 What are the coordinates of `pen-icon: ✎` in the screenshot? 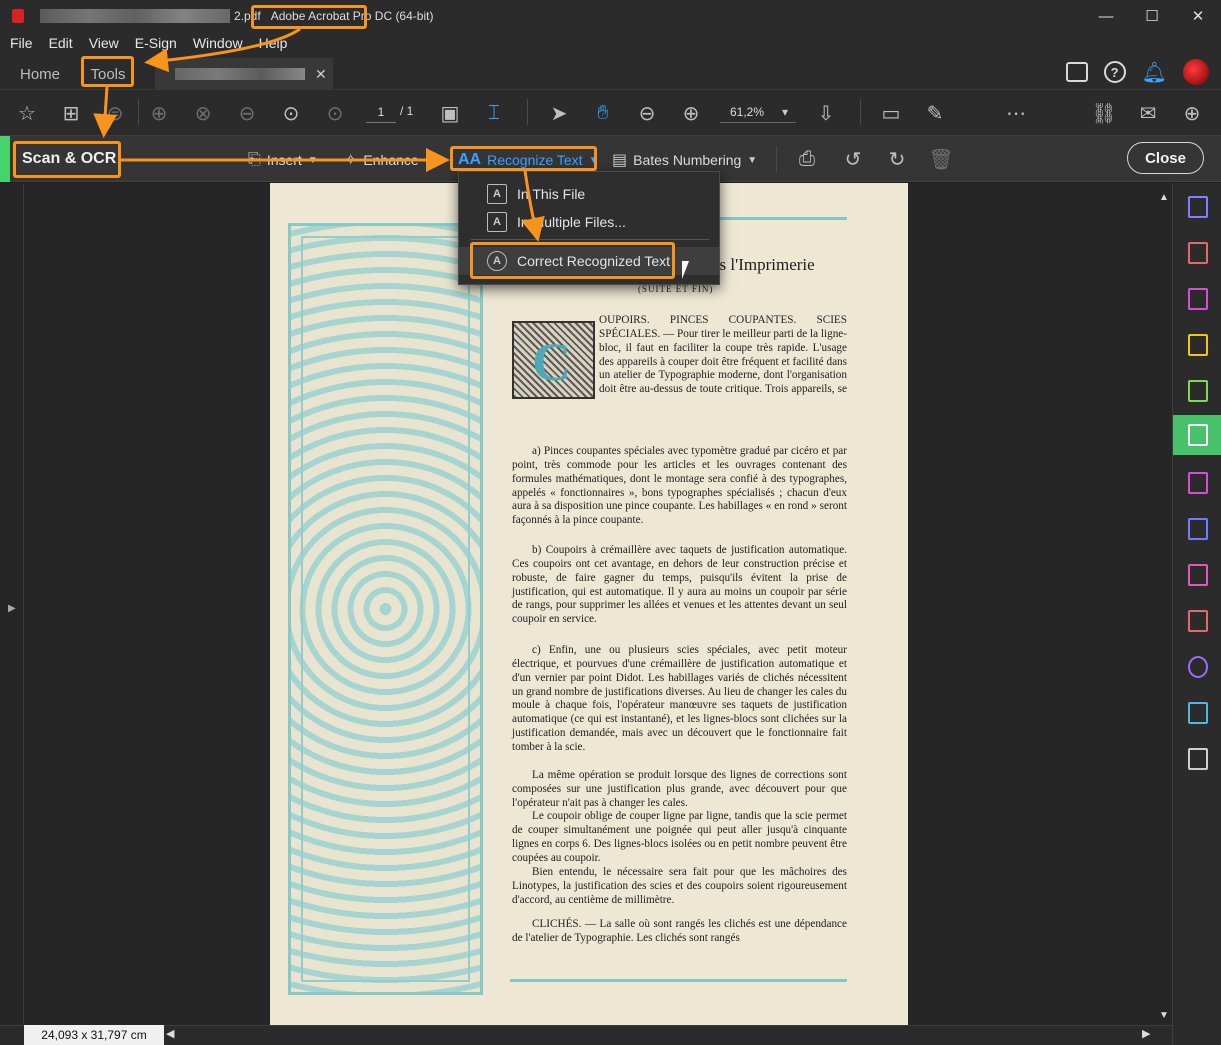 It's located at (935, 113).